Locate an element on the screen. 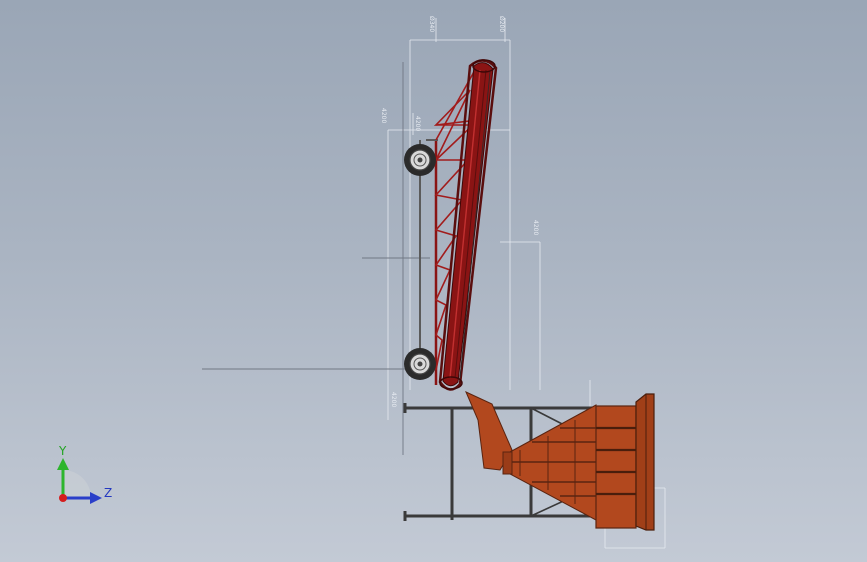  coordinate-triad: Y Z is located at coordinates (84, 474).